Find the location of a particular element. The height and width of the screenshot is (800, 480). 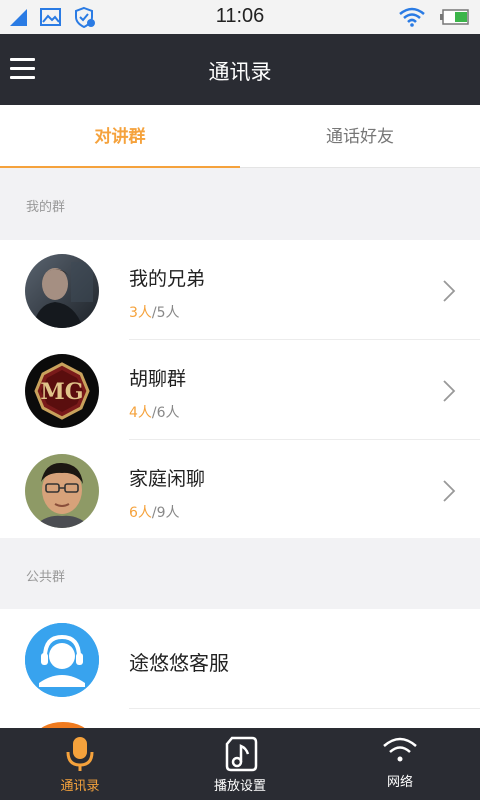

nav-playback-settings: 播放设置 is located at coordinates (240, 764).